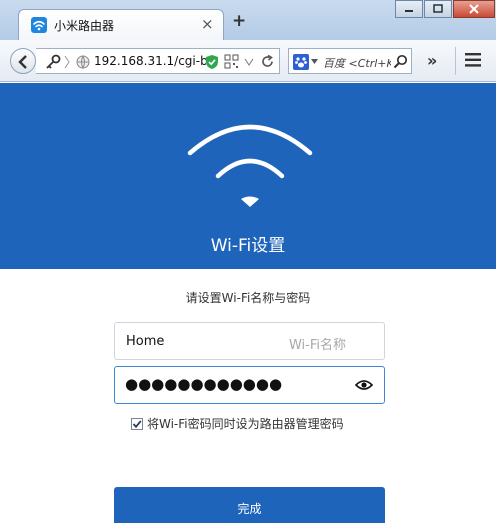  Describe the element at coordinates (357, 63) in the screenshot. I see `search-placeholder: 百度 <Ctrl+K>` at that location.